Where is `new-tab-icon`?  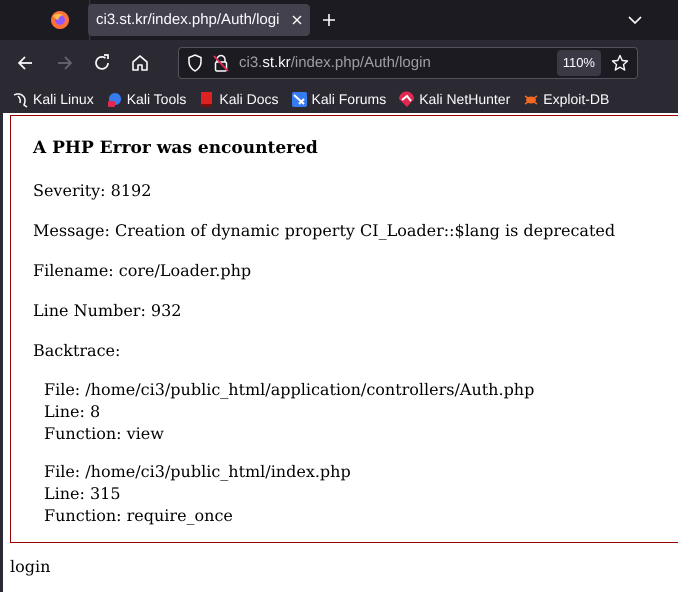
new-tab-icon is located at coordinates (329, 20).